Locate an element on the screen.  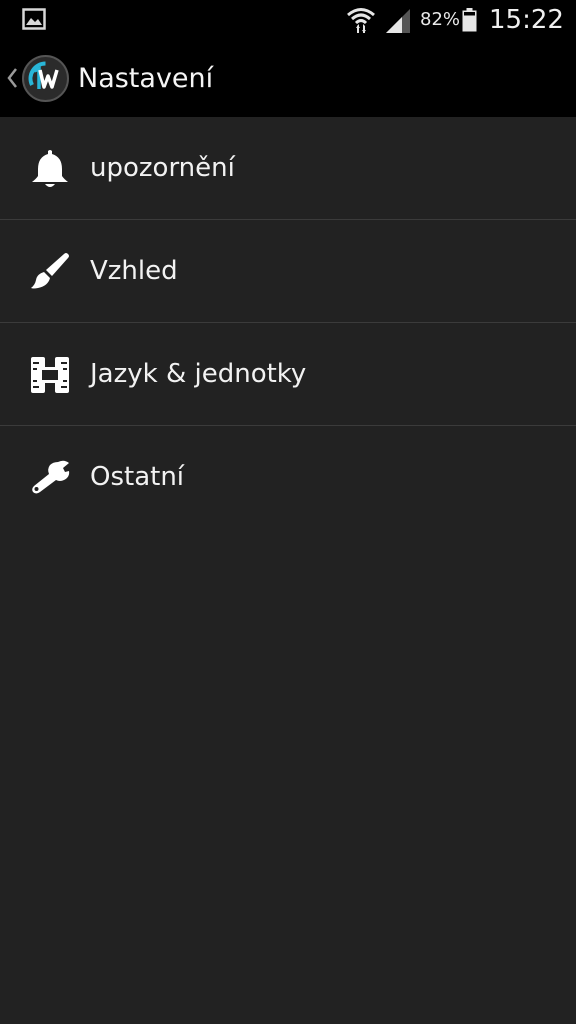
wrench-icon is located at coordinates (51, 477).